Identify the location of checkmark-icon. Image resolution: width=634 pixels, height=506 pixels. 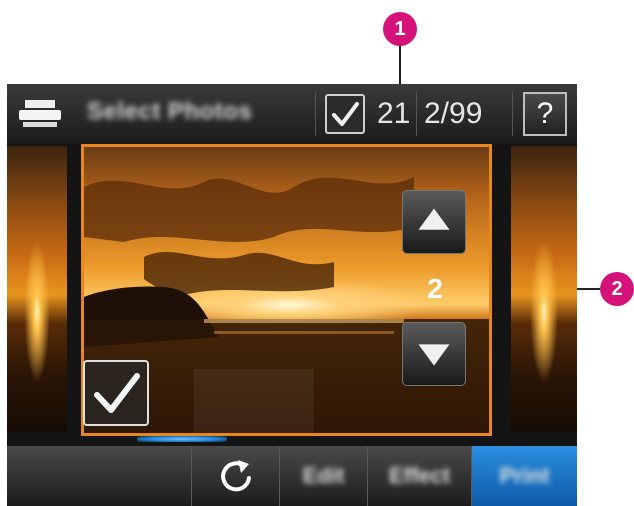
(117, 393).